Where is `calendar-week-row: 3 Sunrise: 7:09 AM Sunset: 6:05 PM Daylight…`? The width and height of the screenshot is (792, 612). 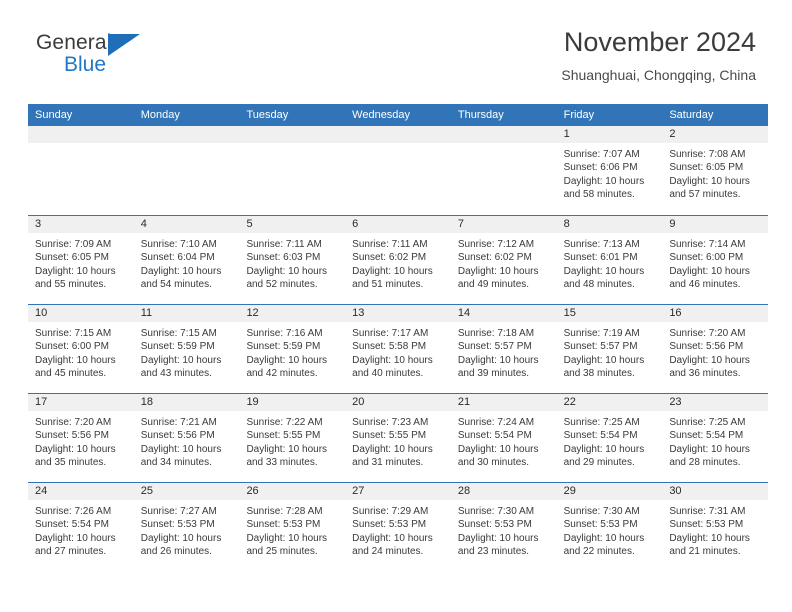 calendar-week-row: 3 Sunrise: 7:09 AM Sunset: 6:05 PM Daylight… is located at coordinates (398, 259).